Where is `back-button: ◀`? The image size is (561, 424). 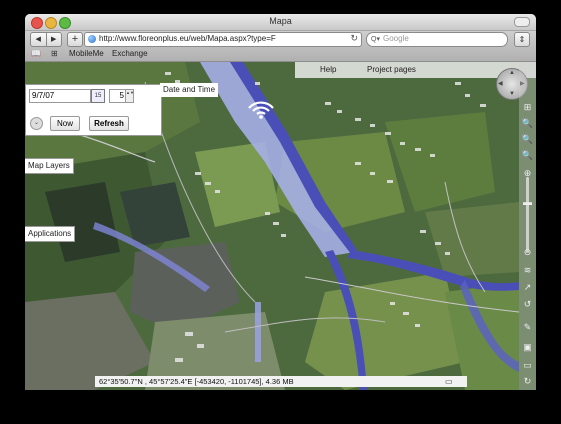
back-button: ◀ is located at coordinates (39, 39).